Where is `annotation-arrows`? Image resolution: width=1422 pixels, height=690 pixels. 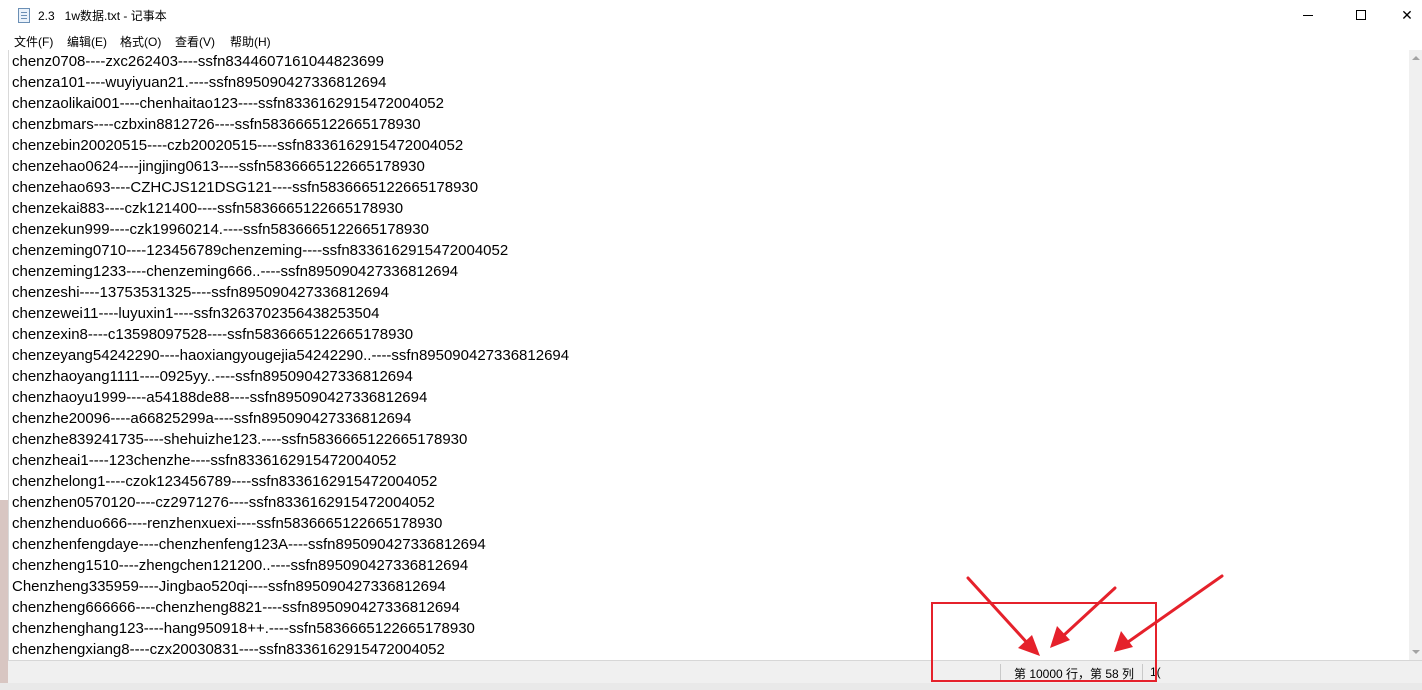 annotation-arrows is located at coordinates (1095, 615).